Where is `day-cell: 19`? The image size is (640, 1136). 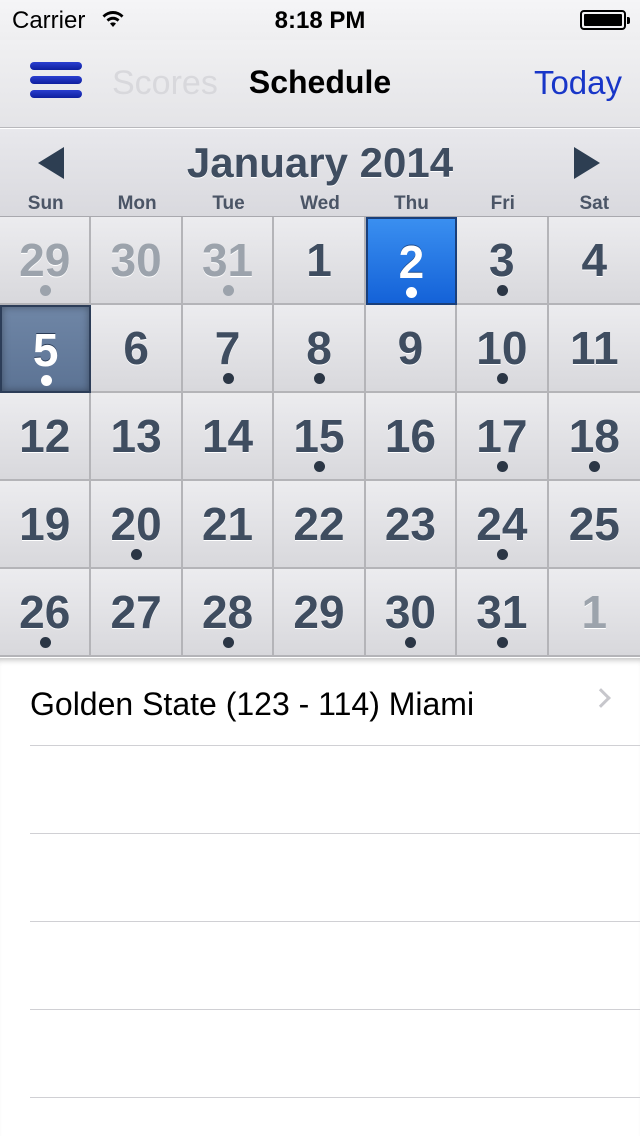 day-cell: 19 is located at coordinates (46, 525).